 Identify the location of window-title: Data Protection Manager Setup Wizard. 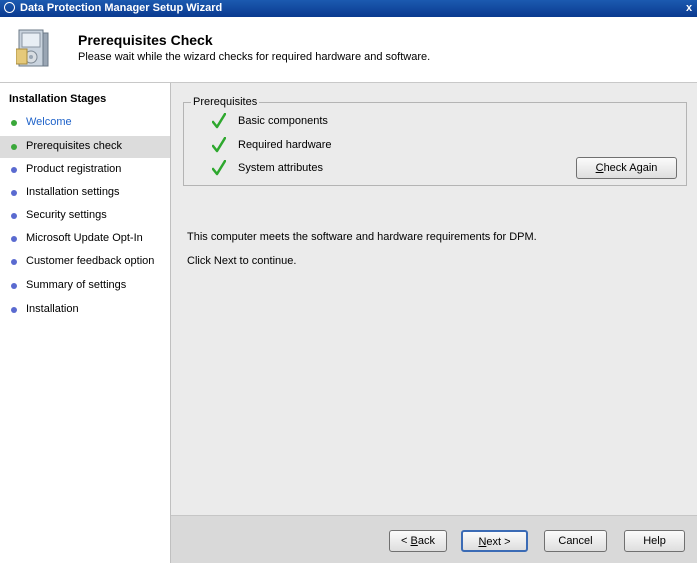
(121, 8).